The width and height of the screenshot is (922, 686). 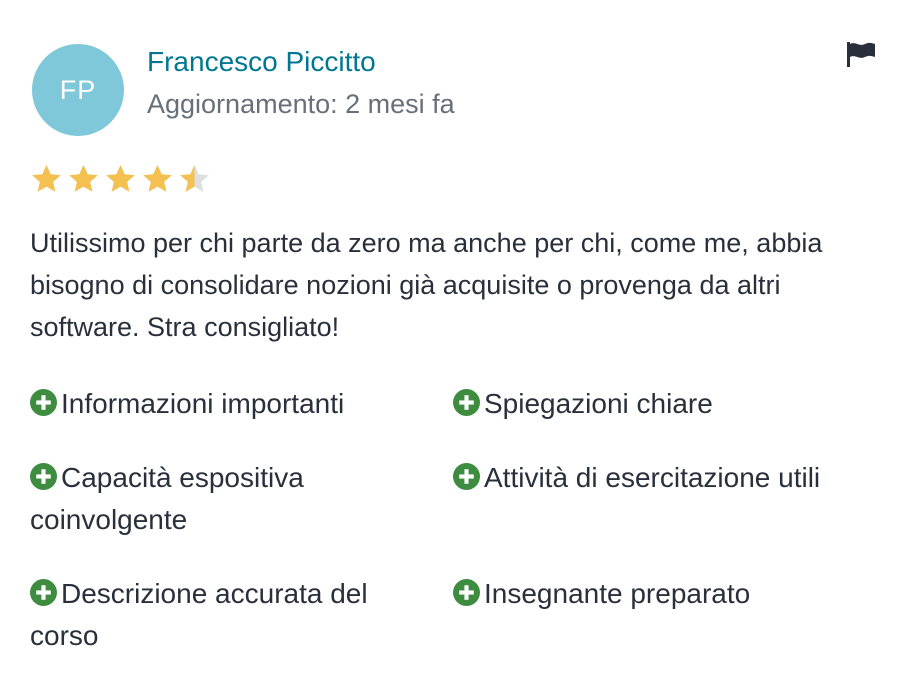 I want to click on tag-item: Attività di esercitazione utili, so click(x=673, y=478).